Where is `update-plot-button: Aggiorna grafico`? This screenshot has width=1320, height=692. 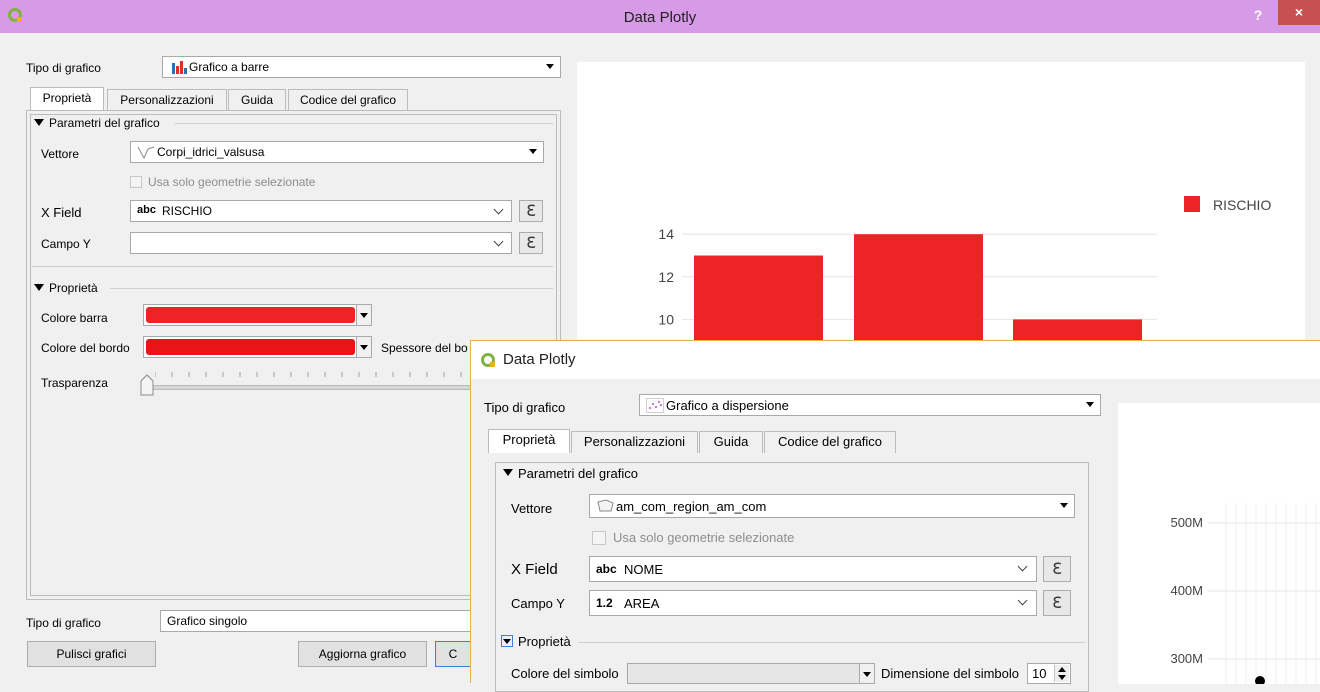 update-plot-button: Aggiorna grafico is located at coordinates (362, 654).